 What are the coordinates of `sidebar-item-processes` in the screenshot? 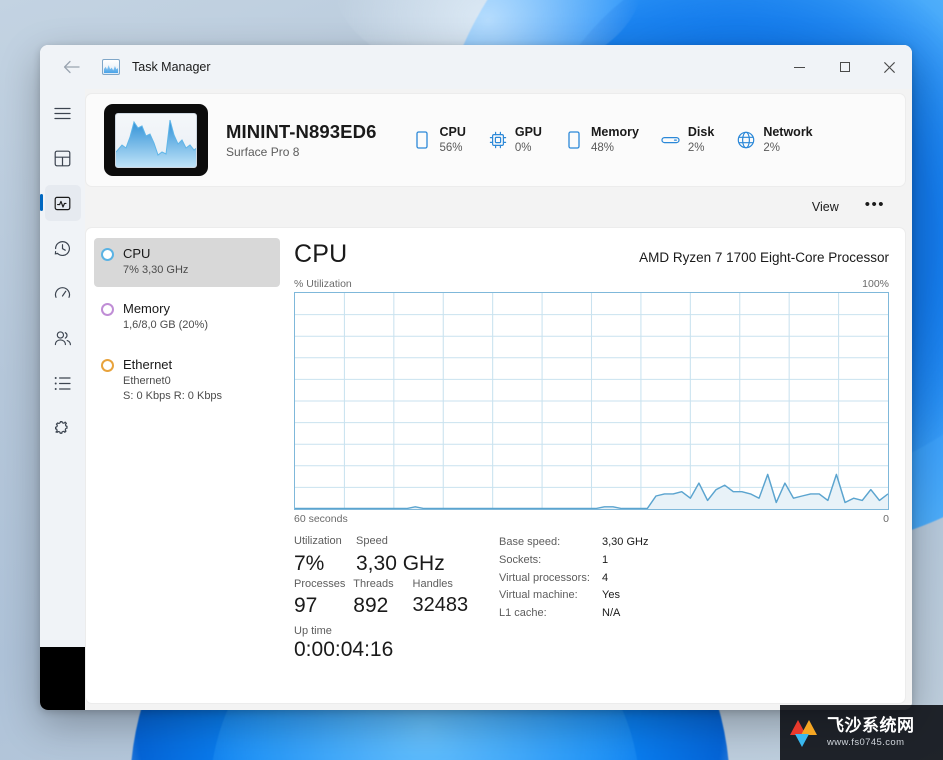 It's located at (63, 158).